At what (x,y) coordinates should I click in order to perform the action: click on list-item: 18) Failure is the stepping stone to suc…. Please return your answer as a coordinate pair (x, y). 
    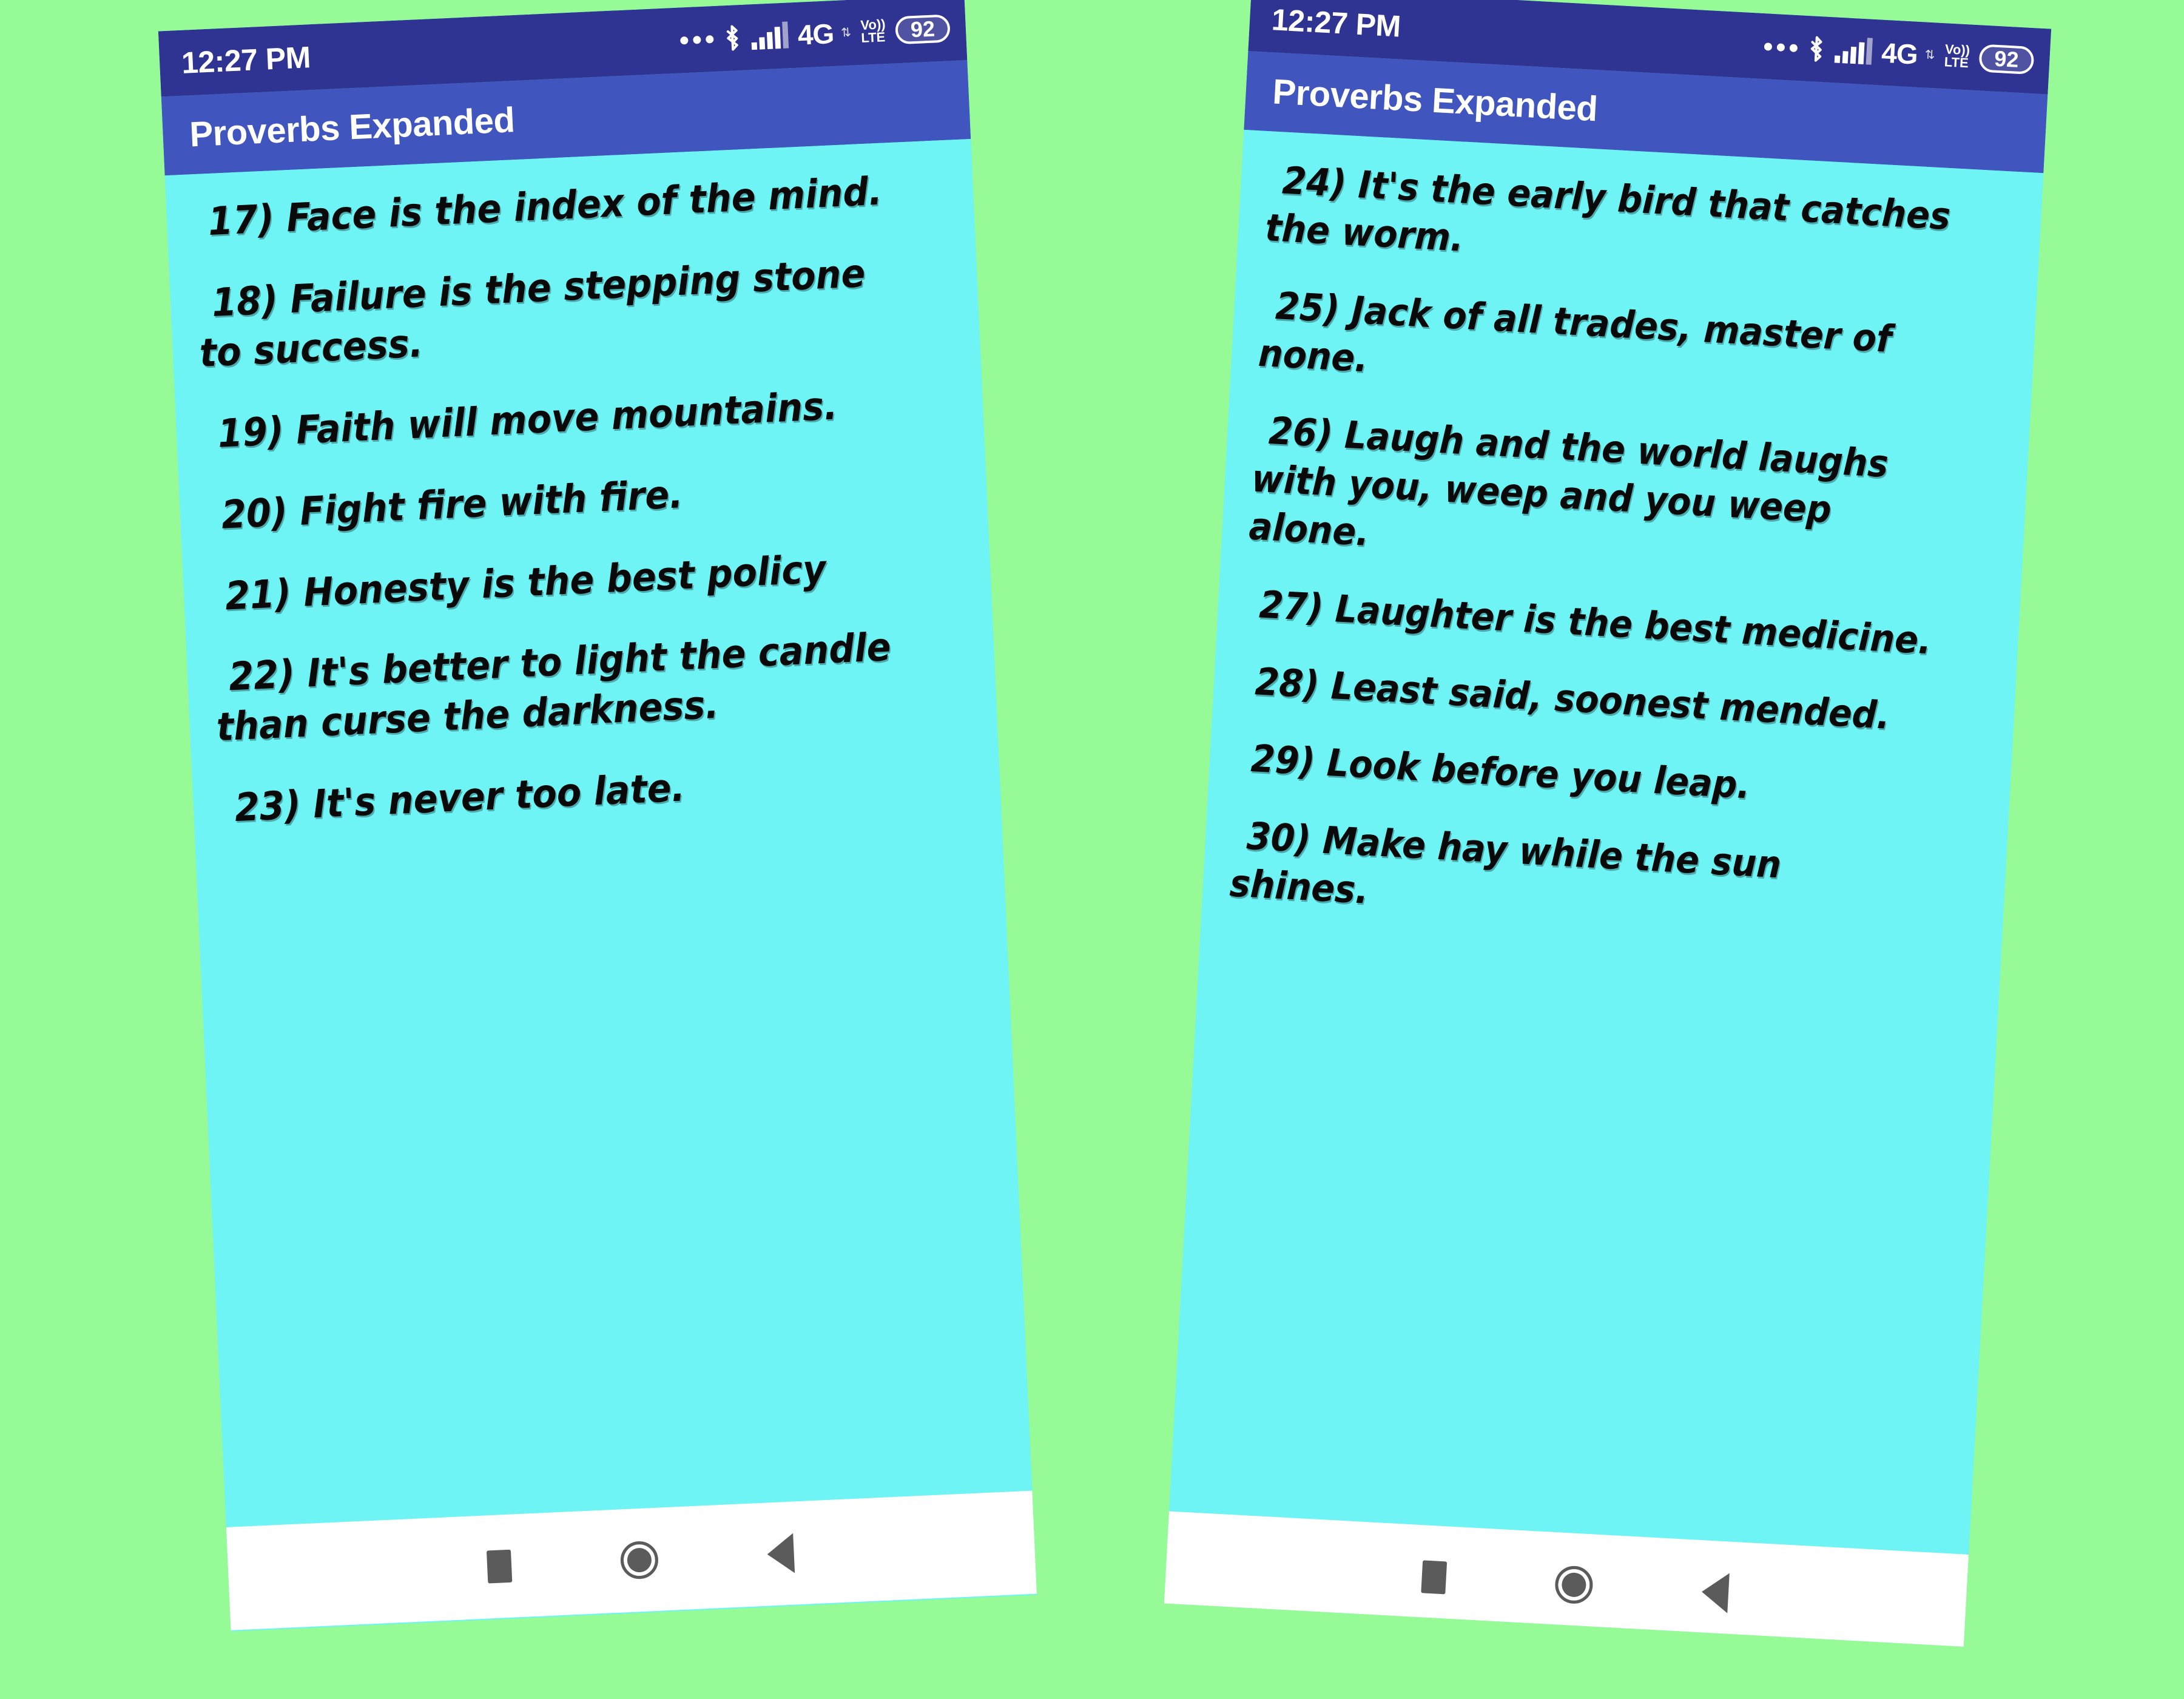
    Looking at the image, I should click on (544, 313).